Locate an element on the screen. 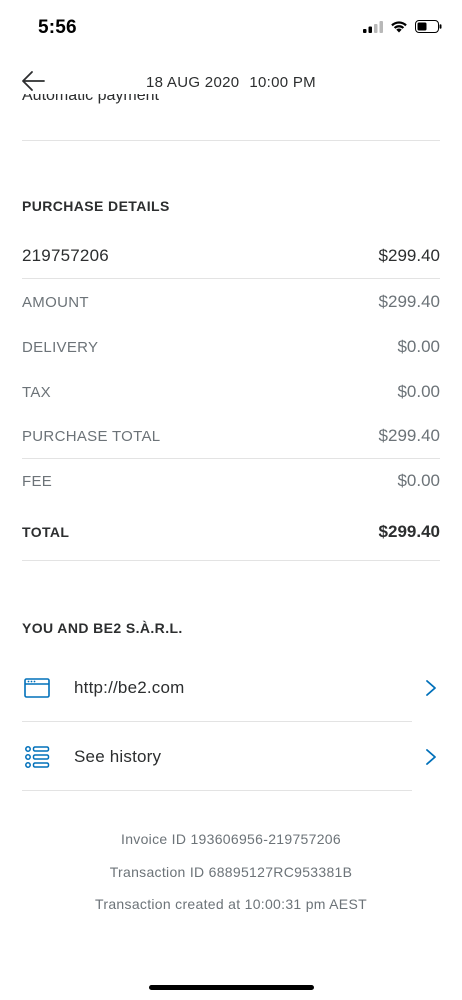 The width and height of the screenshot is (462, 1000). delivery-row: DELIVERY $0.00 is located at coordinates (231, 347).